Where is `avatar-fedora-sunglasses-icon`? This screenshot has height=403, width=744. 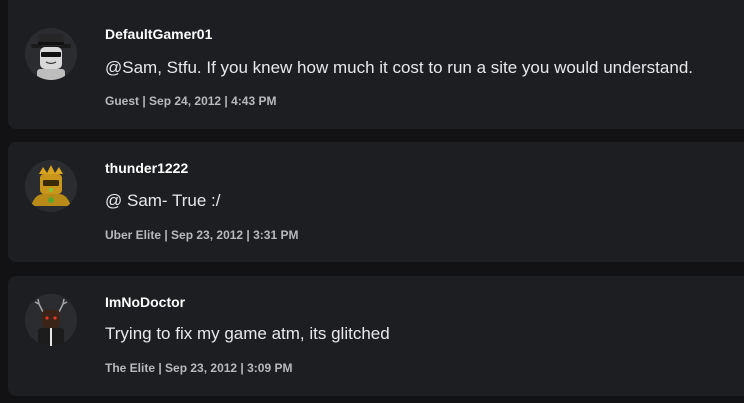 avatar-fedora-sunglasses-icon is located at coordinates (51, 54).